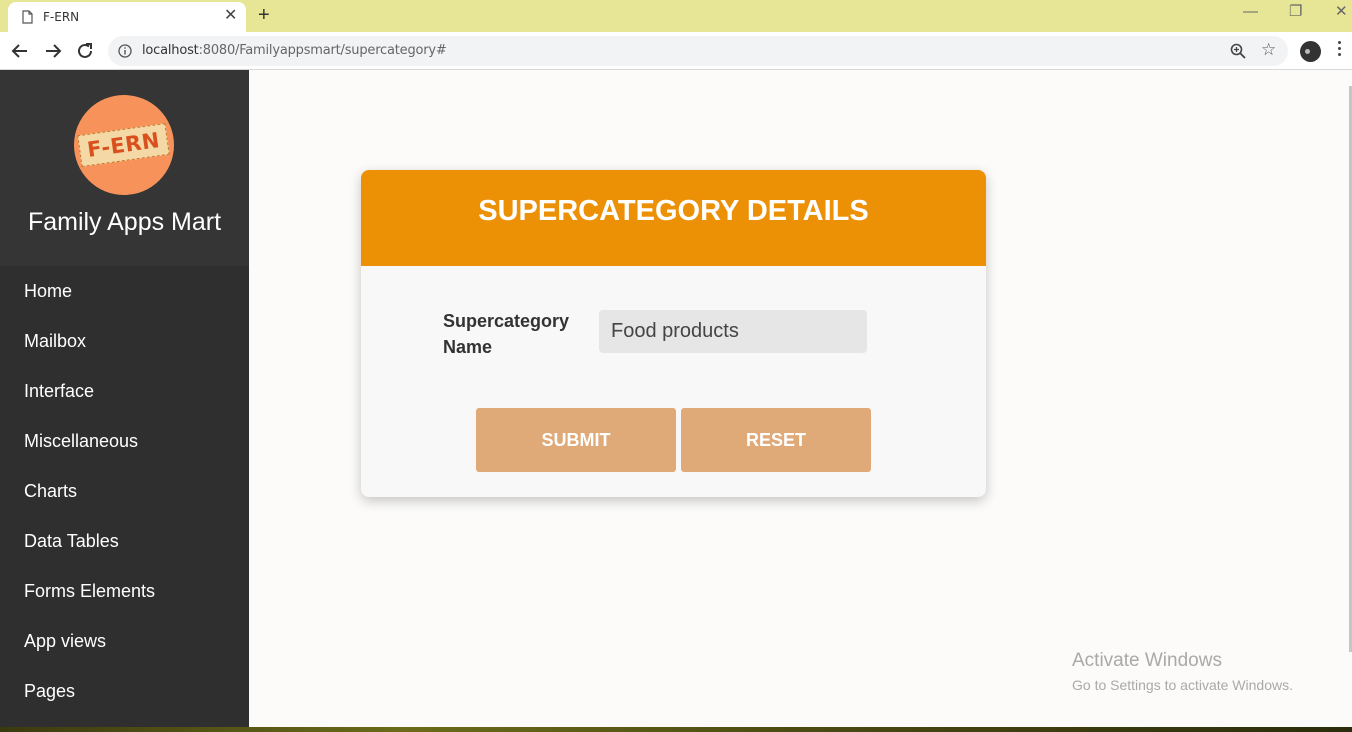 The width and height of the screenshot is (1352, 732). I want to click on supercategory-name-input, so click(733, 331).